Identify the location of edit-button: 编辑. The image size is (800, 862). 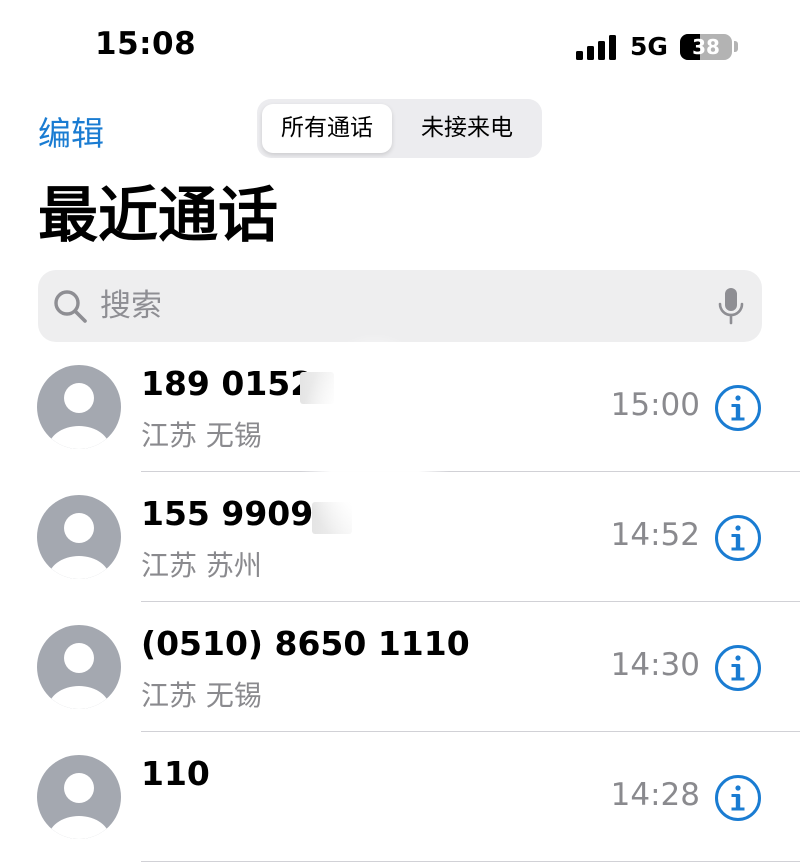
(71, 131).